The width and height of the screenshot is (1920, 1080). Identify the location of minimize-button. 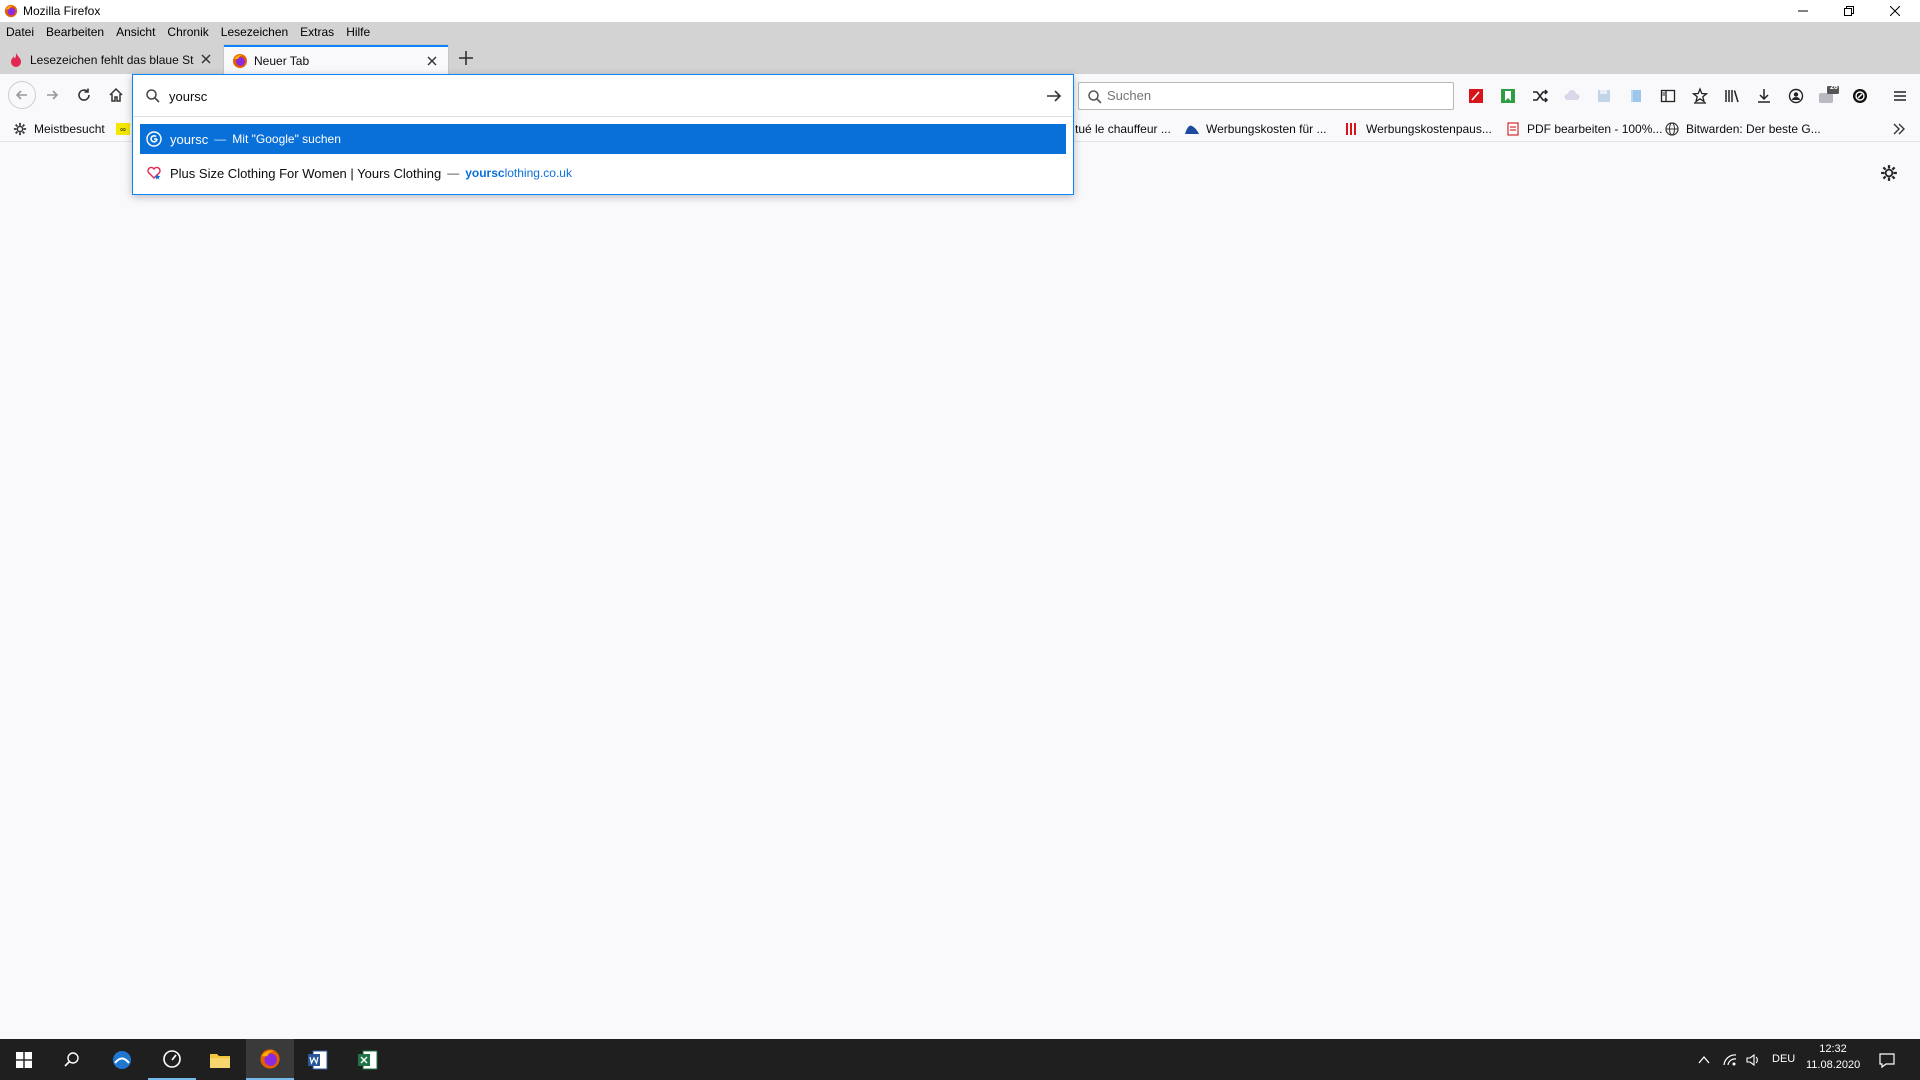
(1803, 11).